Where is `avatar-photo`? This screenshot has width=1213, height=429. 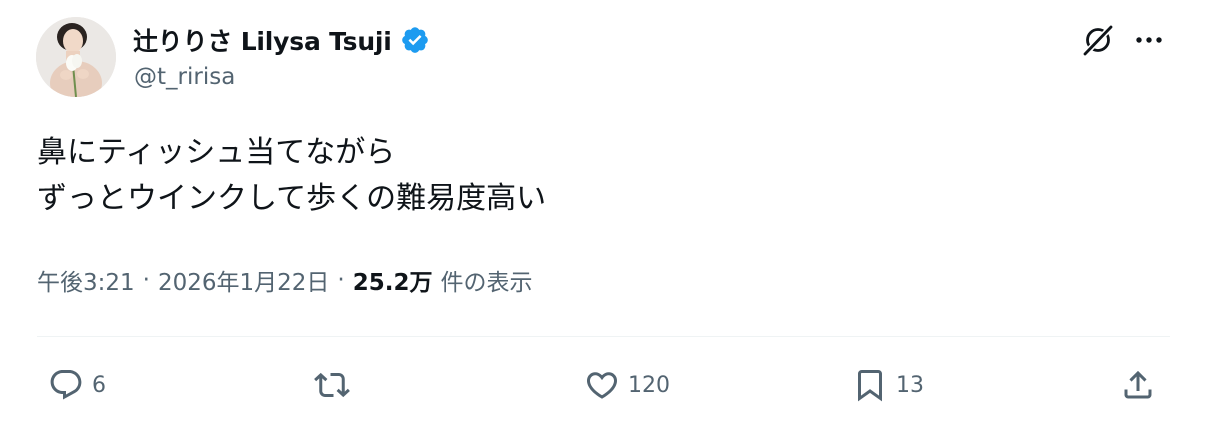 avatar-photo is located at coordinates (76, 57).